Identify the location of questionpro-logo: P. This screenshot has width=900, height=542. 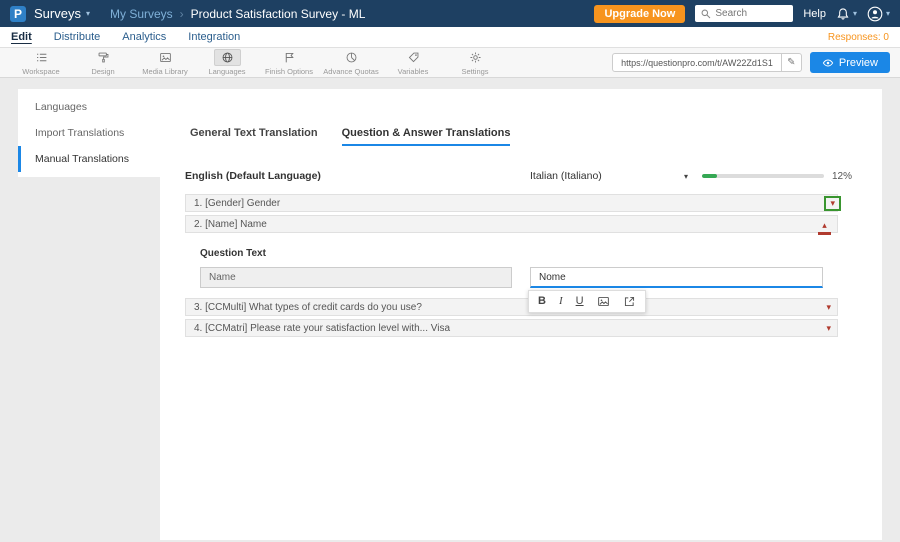
(18, 13).